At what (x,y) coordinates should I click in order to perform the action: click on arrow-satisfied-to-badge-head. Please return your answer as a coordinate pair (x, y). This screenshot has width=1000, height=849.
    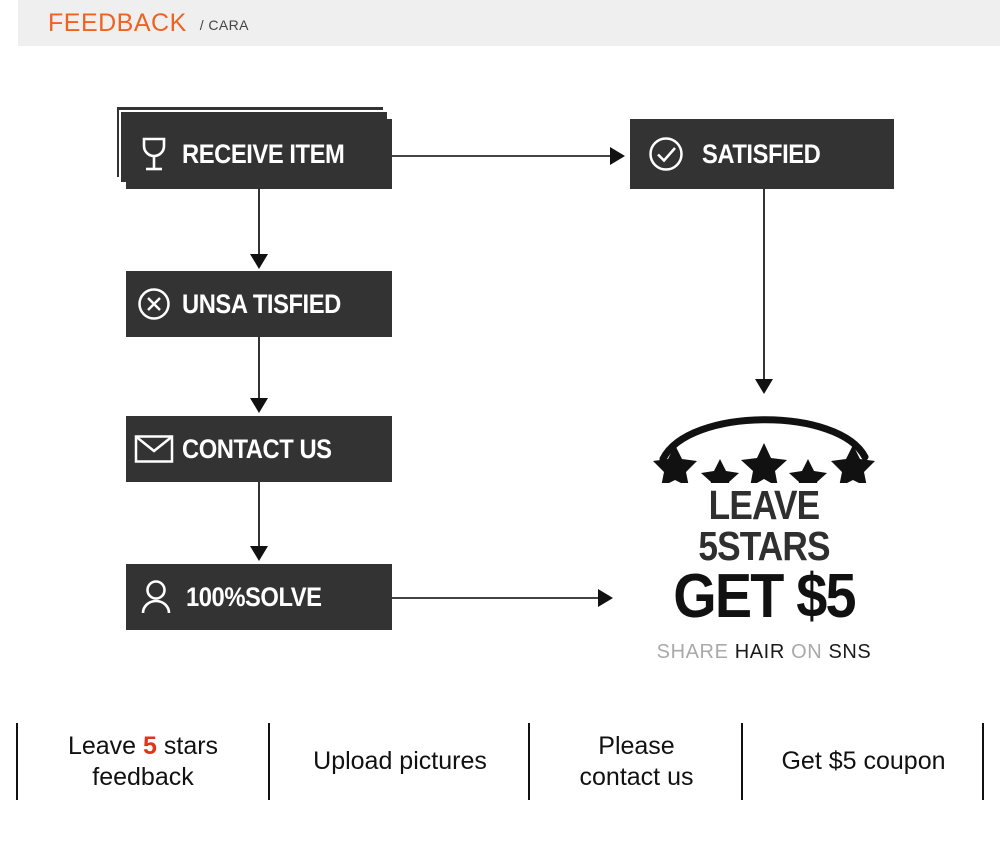
    Looking at the image, I should click on (764, 386).